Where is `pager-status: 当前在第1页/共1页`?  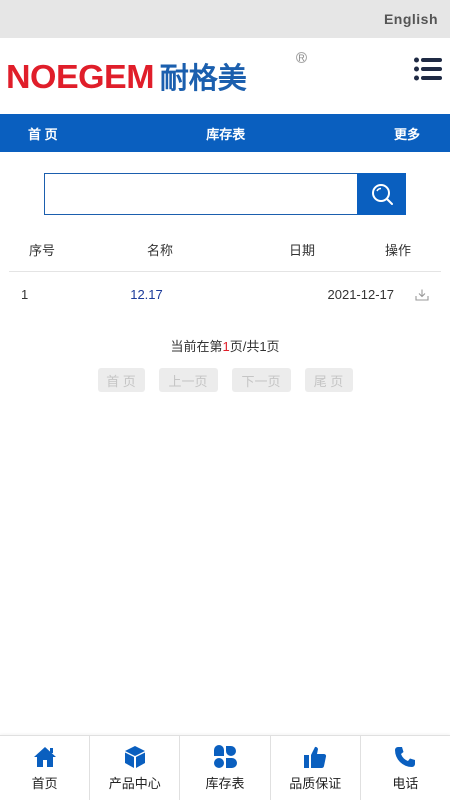
pager-status: 当前在第1页/共1页 is located at coordinates (225, 346).